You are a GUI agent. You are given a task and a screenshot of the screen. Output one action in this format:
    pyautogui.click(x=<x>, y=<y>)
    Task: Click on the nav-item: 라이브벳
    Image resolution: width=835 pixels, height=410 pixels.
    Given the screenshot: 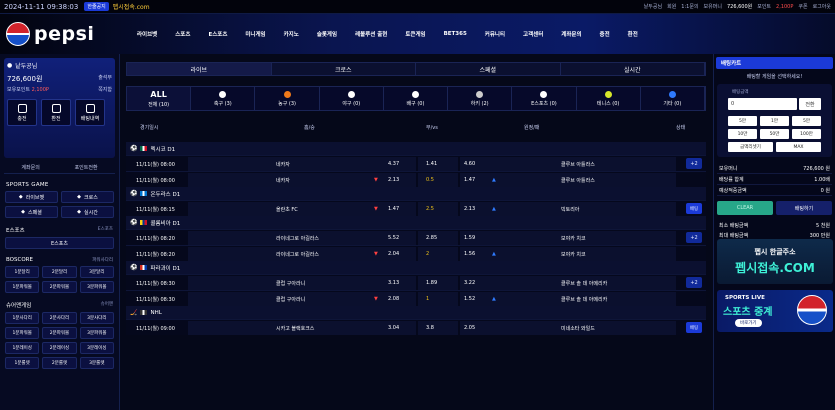 What is the action you would take?
    pyautogui.click(x=147, y=34)
    